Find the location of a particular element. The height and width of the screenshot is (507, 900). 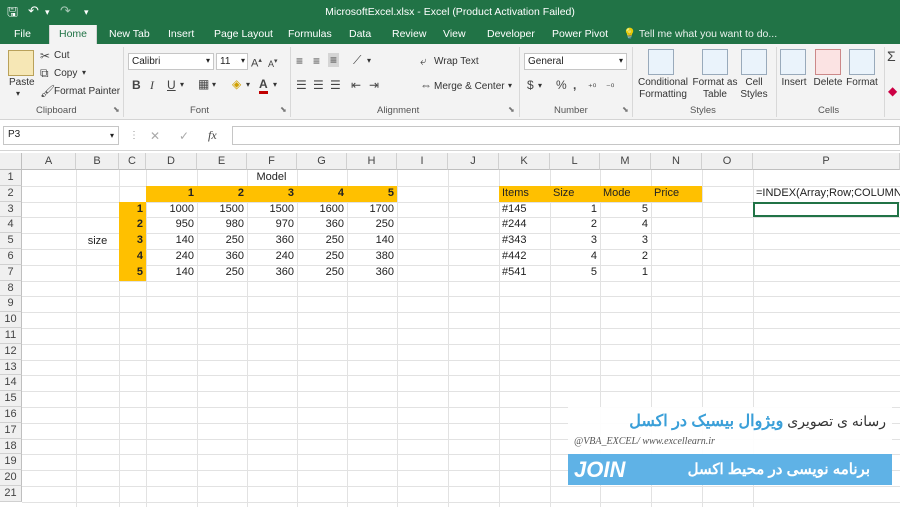

matrix-cell: 950 is located at coordinates (171, 225).